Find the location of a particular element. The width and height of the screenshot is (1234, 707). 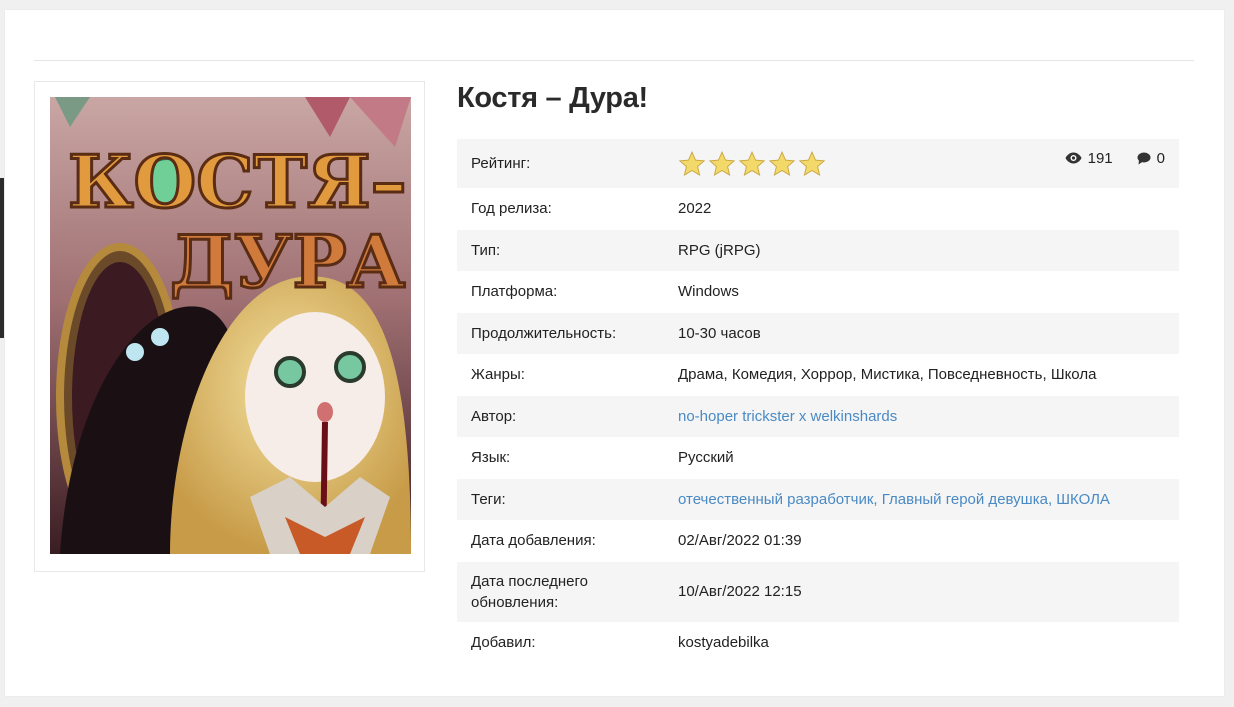

added-by-value: kostyadebilka is located at coordinates (723, 642).